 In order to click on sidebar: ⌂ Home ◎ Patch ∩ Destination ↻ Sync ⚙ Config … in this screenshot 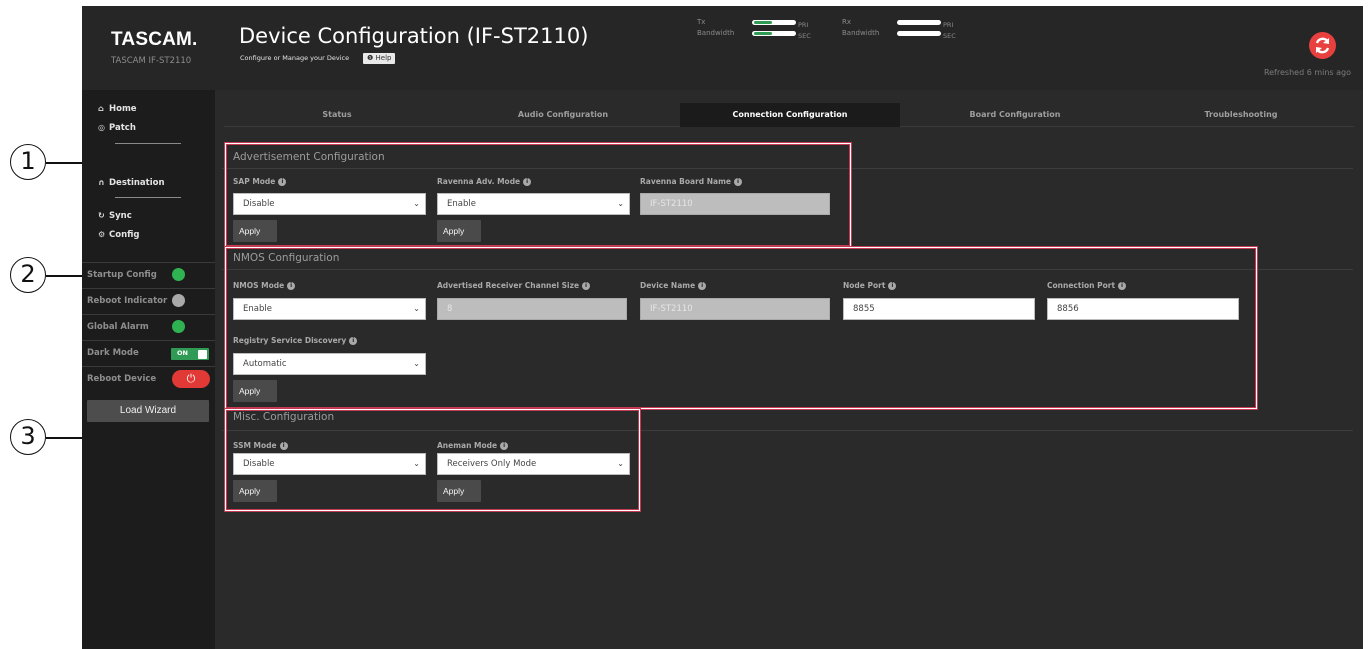, I will do `click(148, 369)`.